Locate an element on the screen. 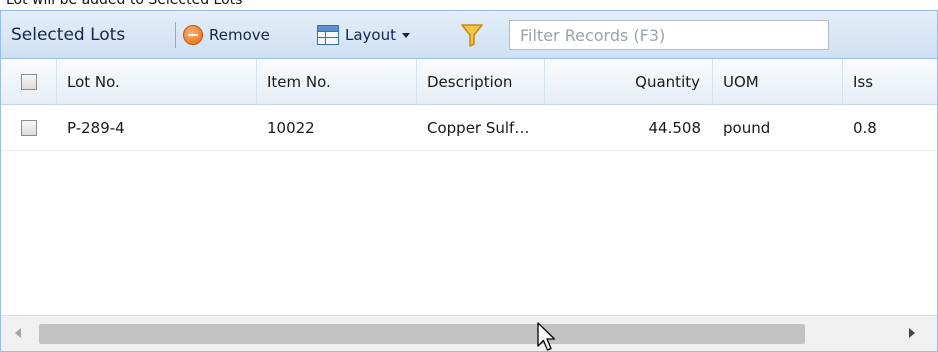 This screenshot has height=352, width=938. scroll-left-icon is located at coordinates (18, 333).